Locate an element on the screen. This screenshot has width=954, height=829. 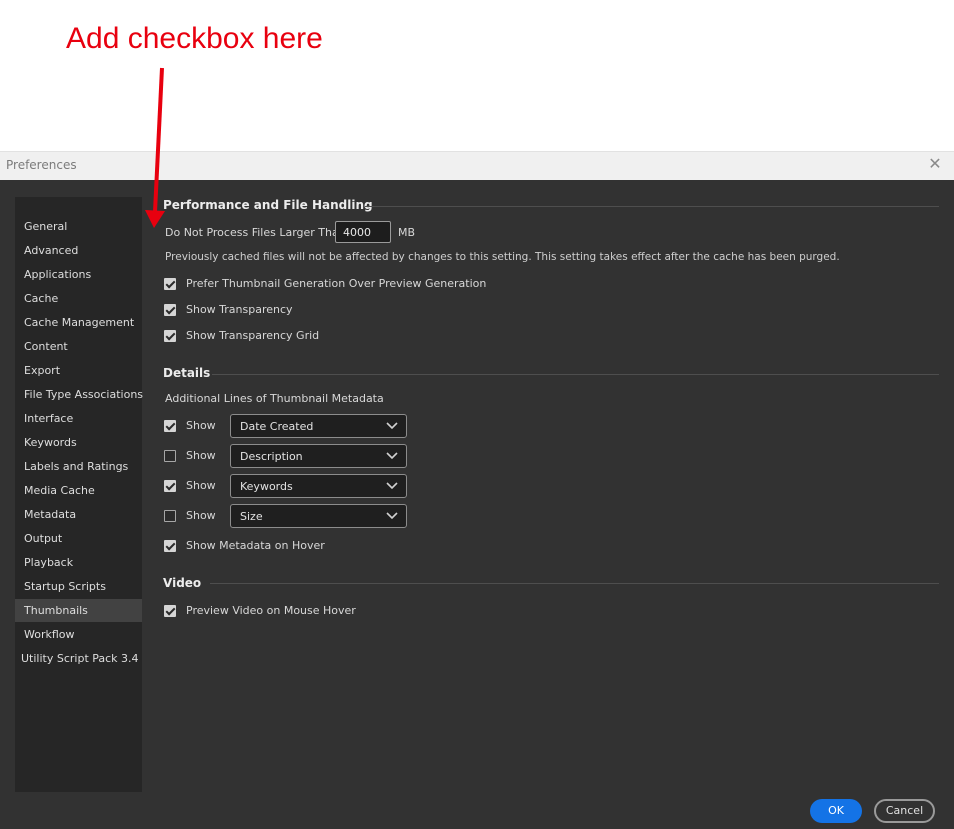
annotation-text: Add checkbox here is located at coordinates (194, 38).